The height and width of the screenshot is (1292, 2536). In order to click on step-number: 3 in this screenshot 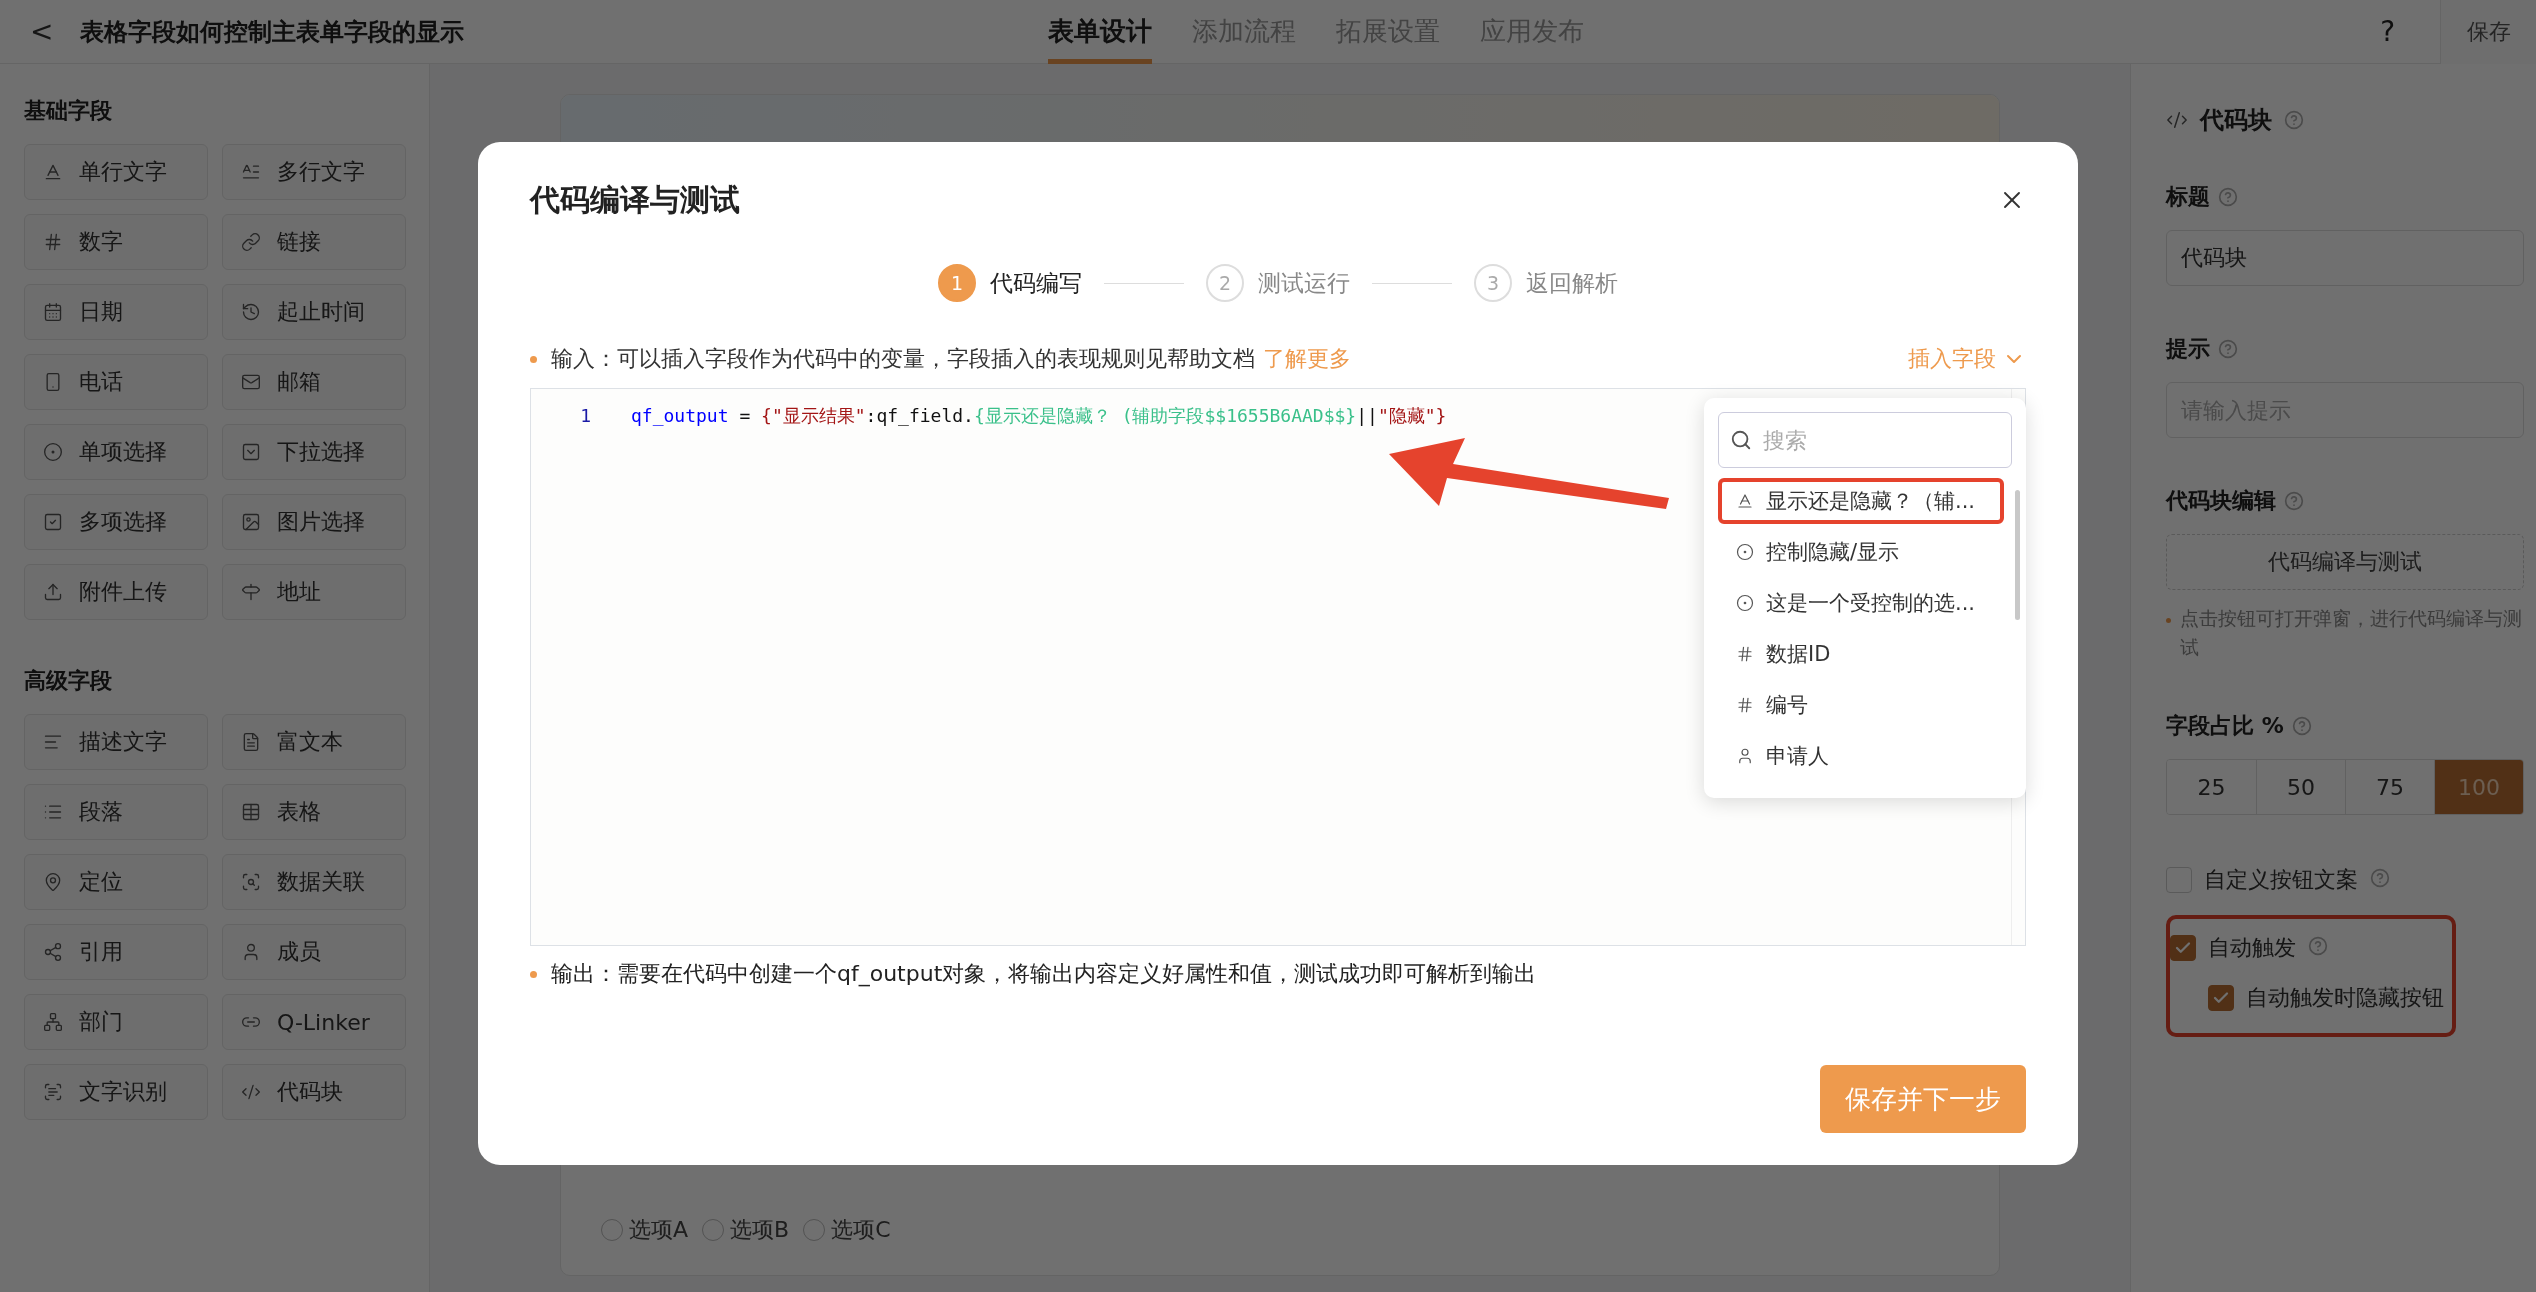, I will do `click(1493, 283)`.